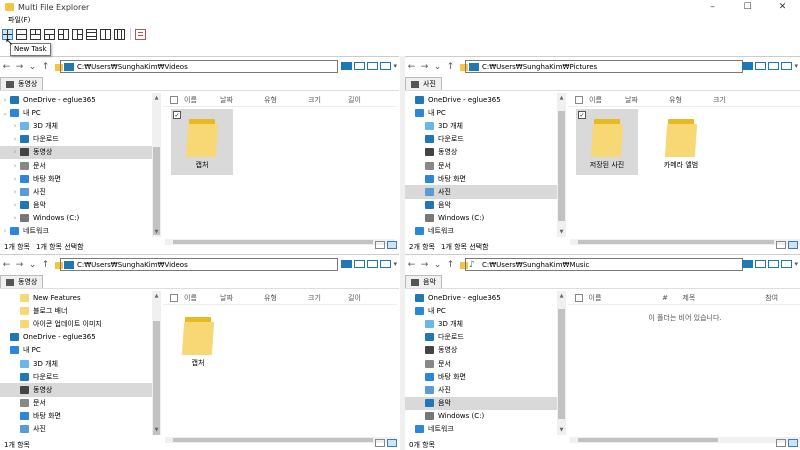  I want to click on close-button: ✕, so click(782, 7).